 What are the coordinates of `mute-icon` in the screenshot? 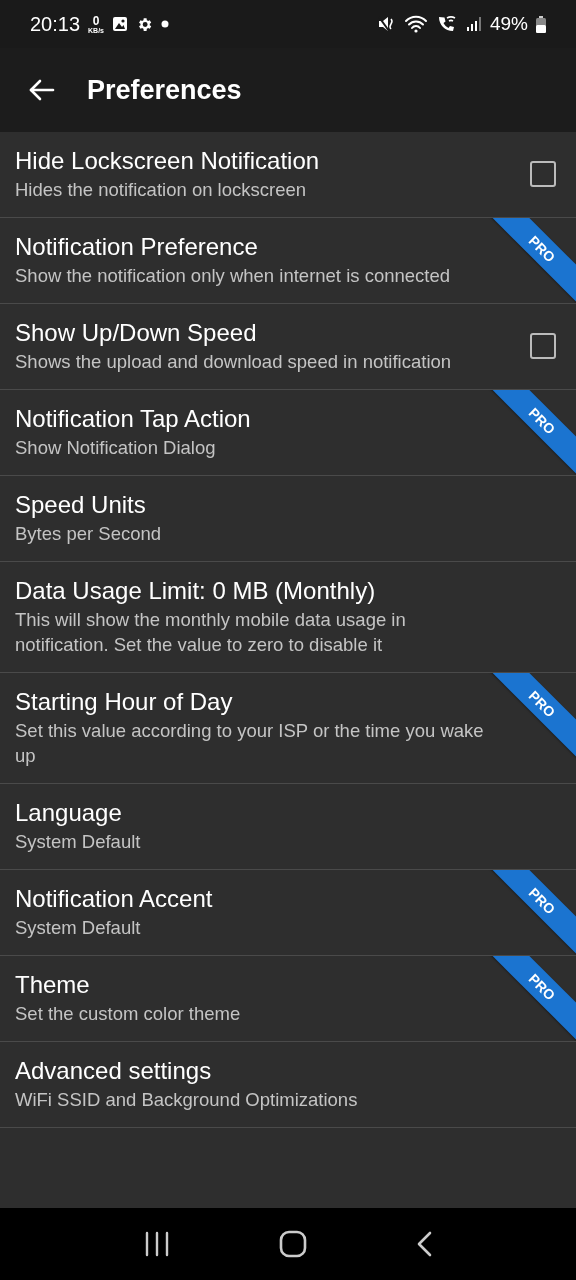 It's located at (386, 24).